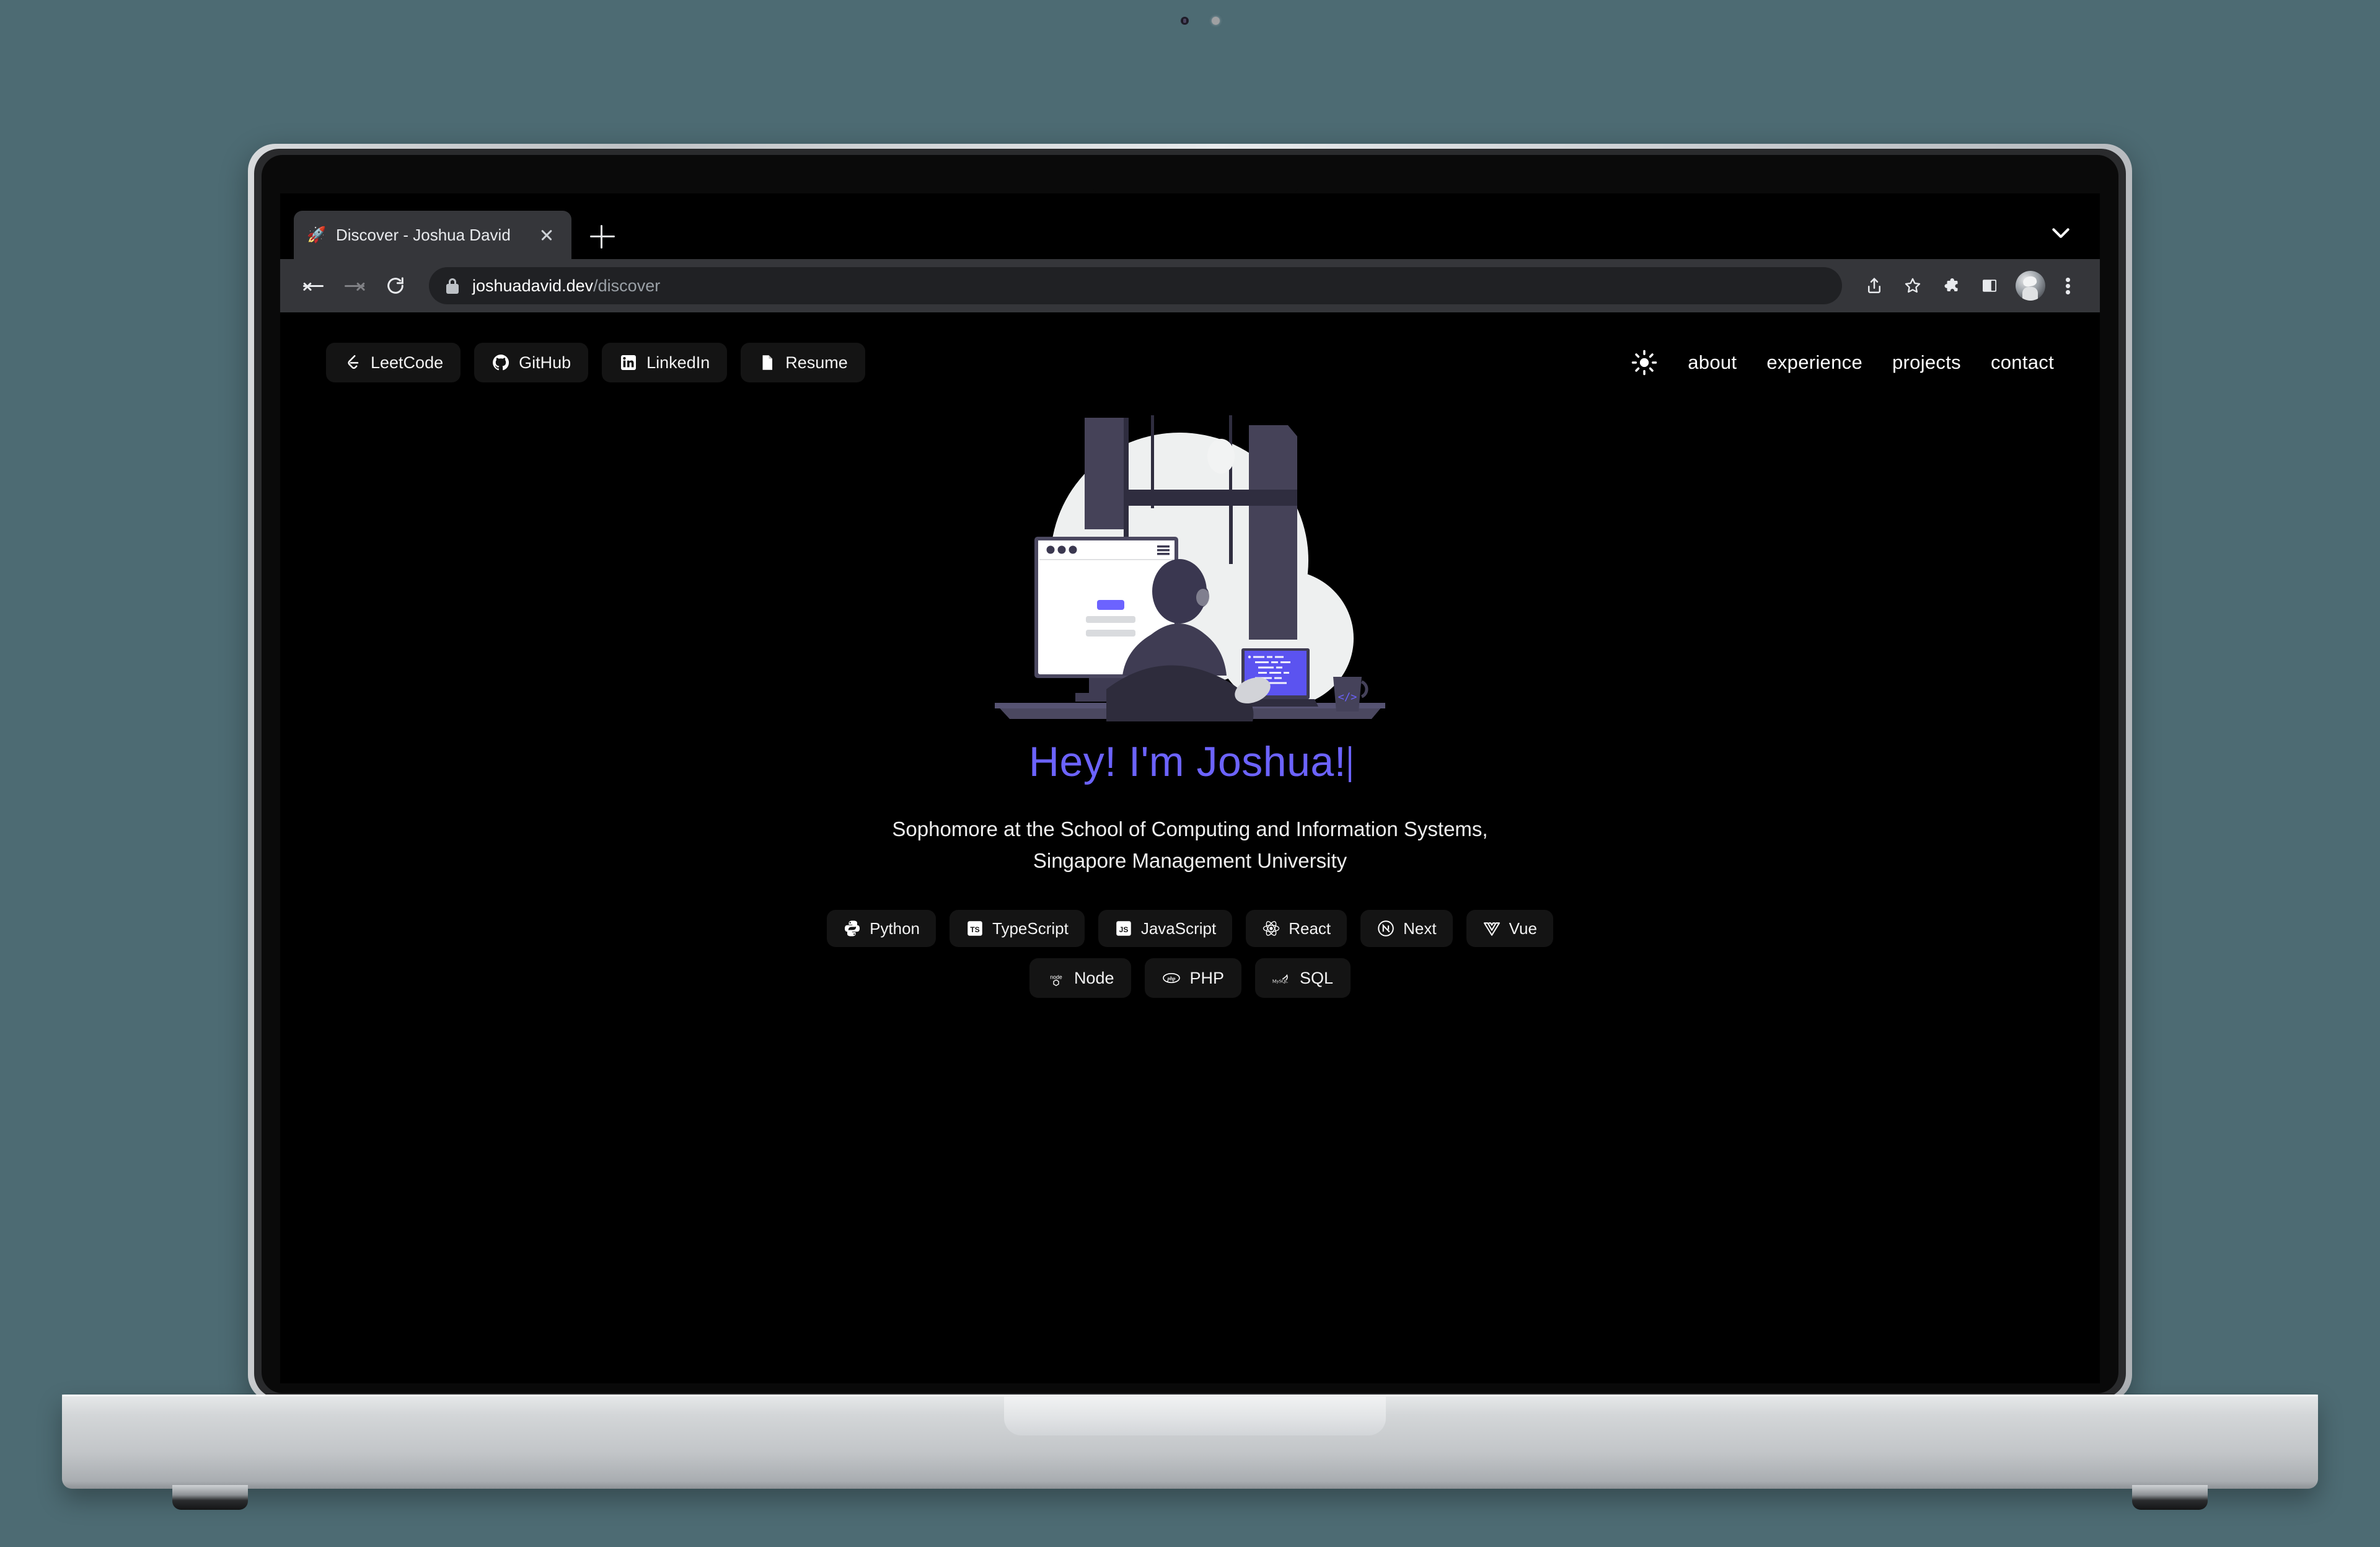 The width and height of the screenshot is (2380, 1547). I want to click on profile-avatar, so click(2030, 286).